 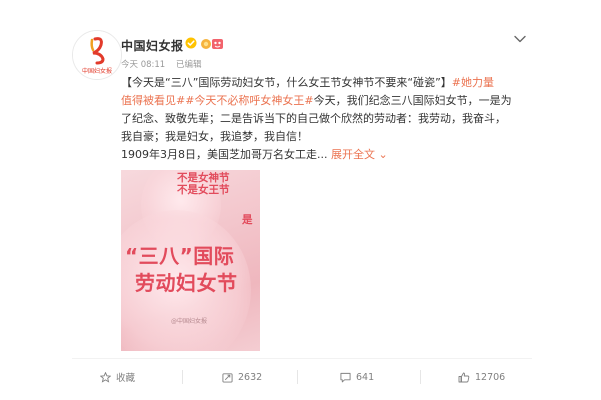 I want to click on like-icon, so click(x=464, y=377).